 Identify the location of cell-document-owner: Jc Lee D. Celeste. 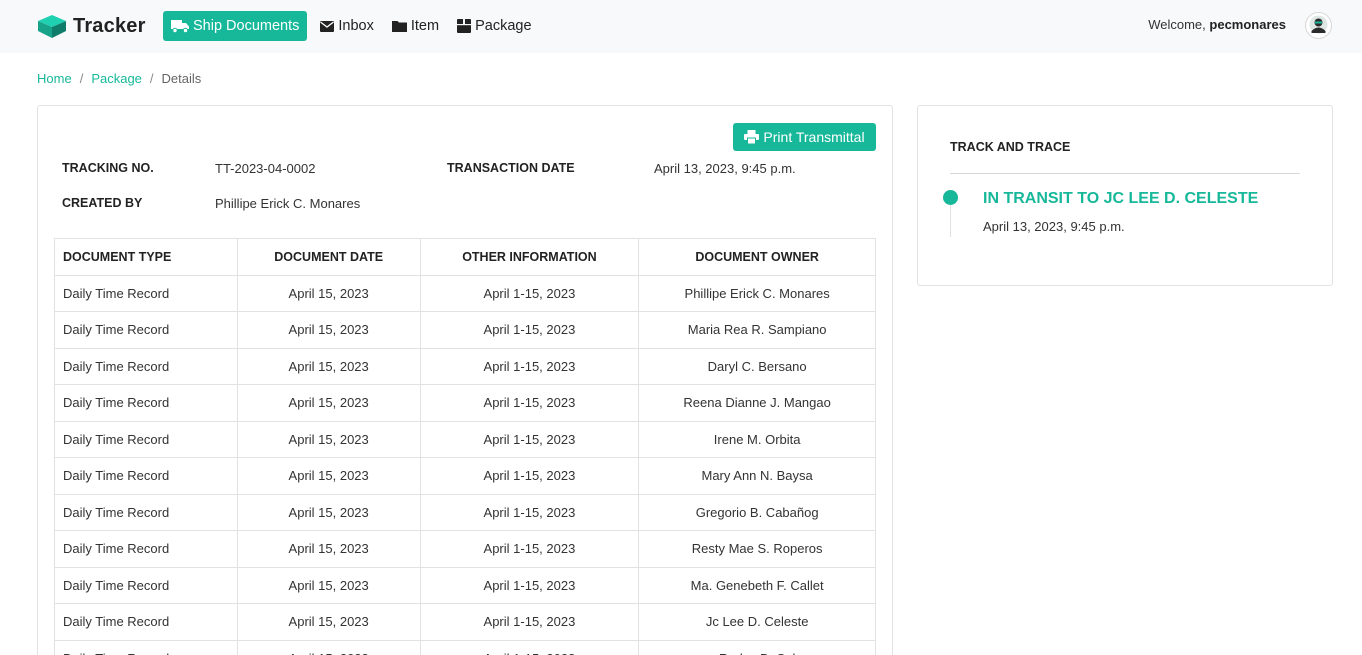
(757, 622).